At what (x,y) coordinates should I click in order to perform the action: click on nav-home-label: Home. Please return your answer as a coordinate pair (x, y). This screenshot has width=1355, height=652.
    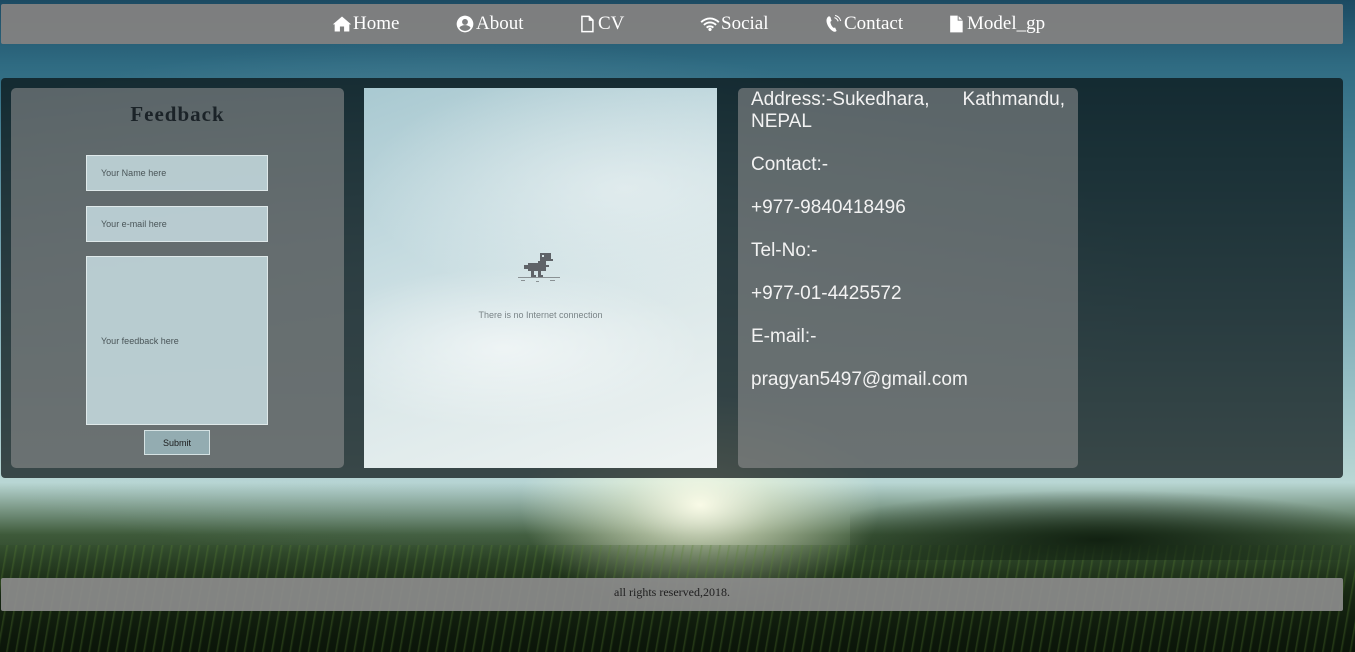
    Looking at the image, I should click on (376, 23).